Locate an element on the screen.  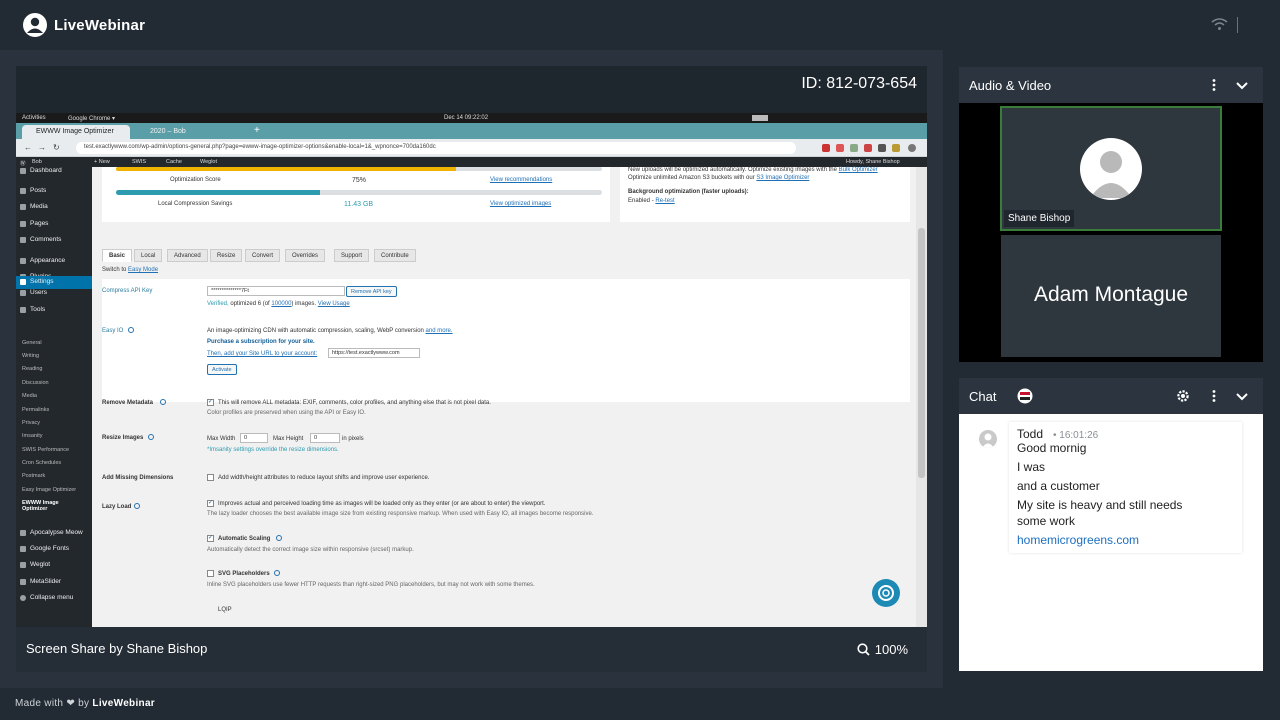
remove-metadata-label: Remove Metadata is located at coordinates (128, 403).